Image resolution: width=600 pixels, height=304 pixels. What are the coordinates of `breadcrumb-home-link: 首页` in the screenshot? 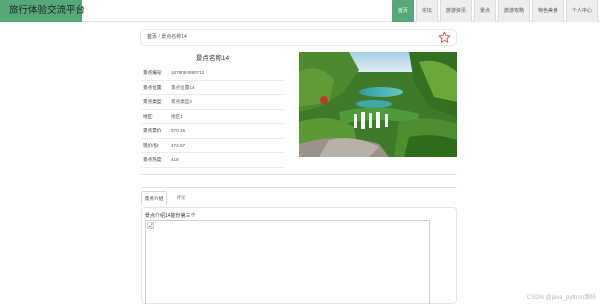 It's located at (152, 37).